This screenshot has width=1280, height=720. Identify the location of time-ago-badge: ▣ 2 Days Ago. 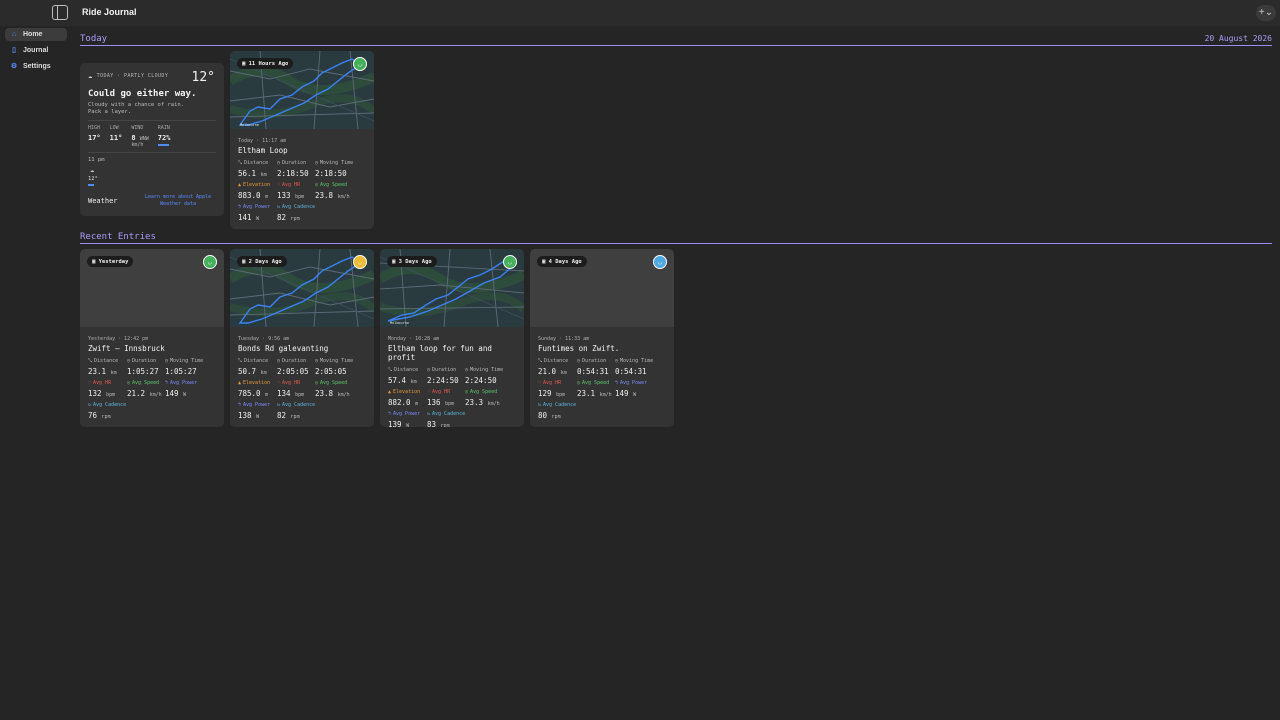
(262, 261).